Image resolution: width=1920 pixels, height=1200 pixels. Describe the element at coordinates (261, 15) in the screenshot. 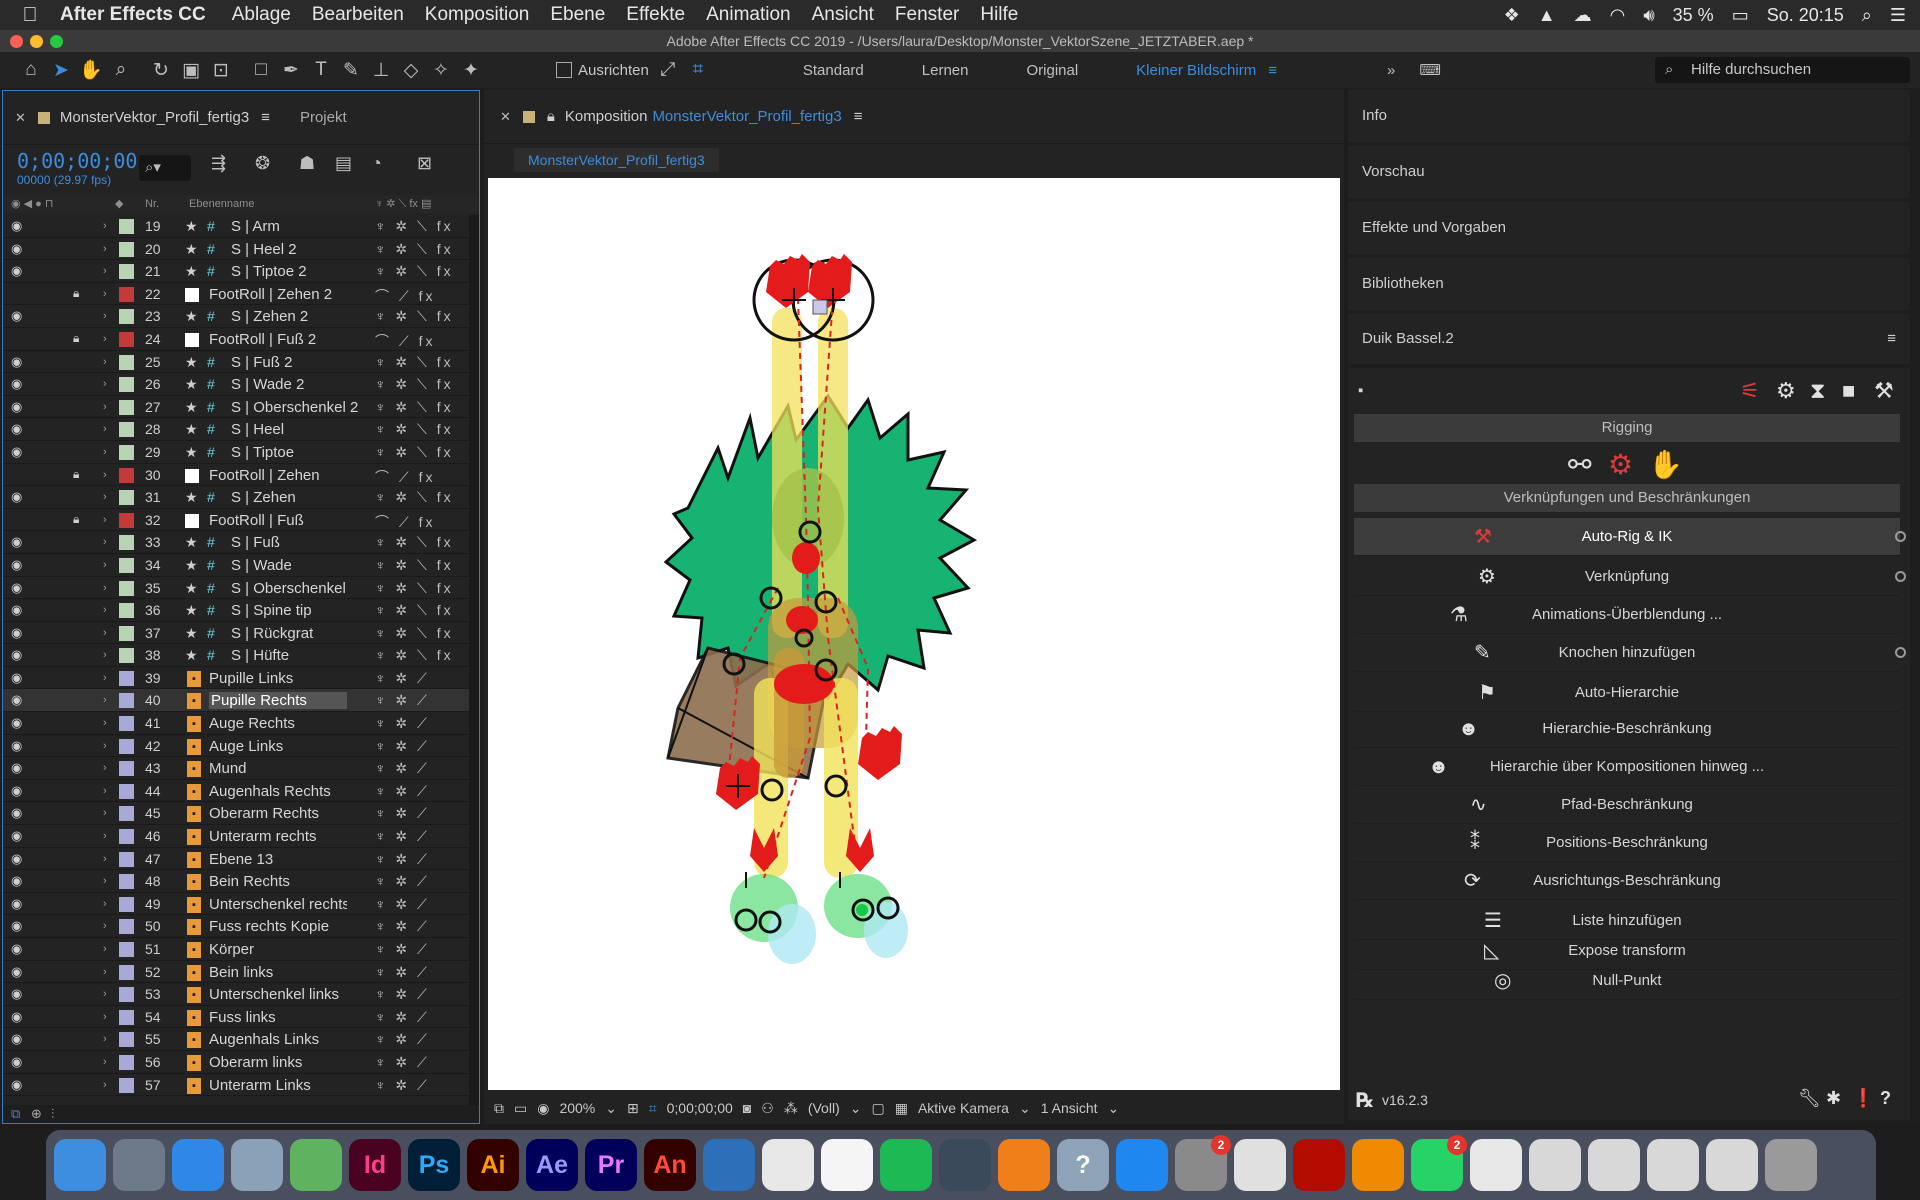

I see `menu-item-ablage: Ablage` at that location.